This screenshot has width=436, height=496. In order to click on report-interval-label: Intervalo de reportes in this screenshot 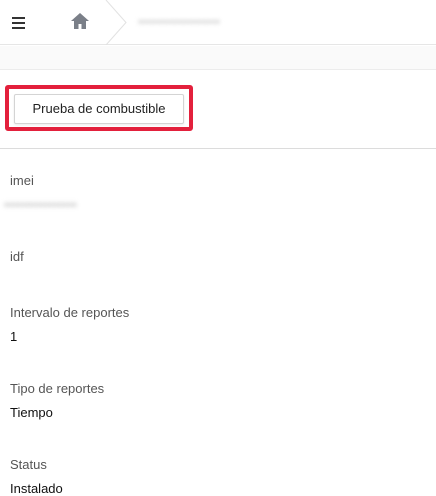, I will do `click(70, 312)`.